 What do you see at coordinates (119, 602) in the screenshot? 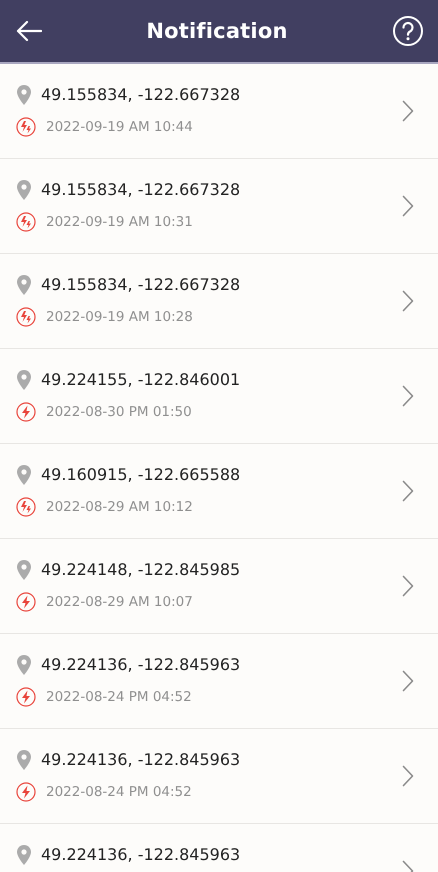
I see `timestamp-text: 2022-08-29 AM 10:07` at bounding box center [119, 602].